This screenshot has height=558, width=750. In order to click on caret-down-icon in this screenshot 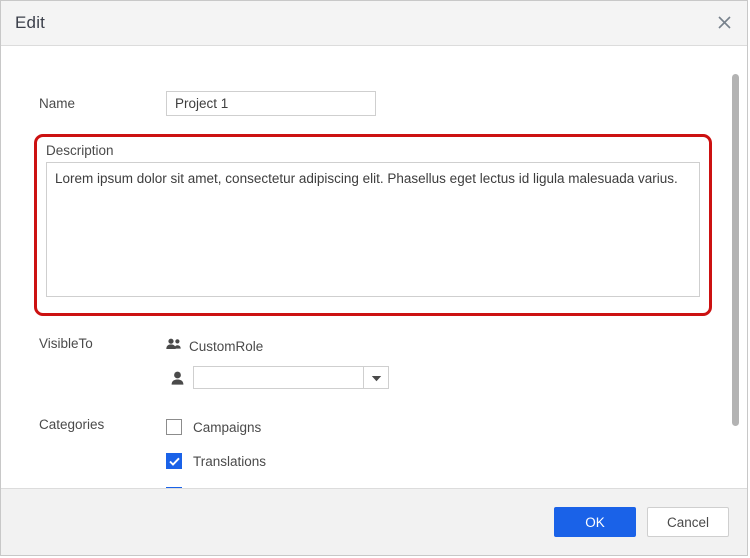, I will do `click(376, 378)`.